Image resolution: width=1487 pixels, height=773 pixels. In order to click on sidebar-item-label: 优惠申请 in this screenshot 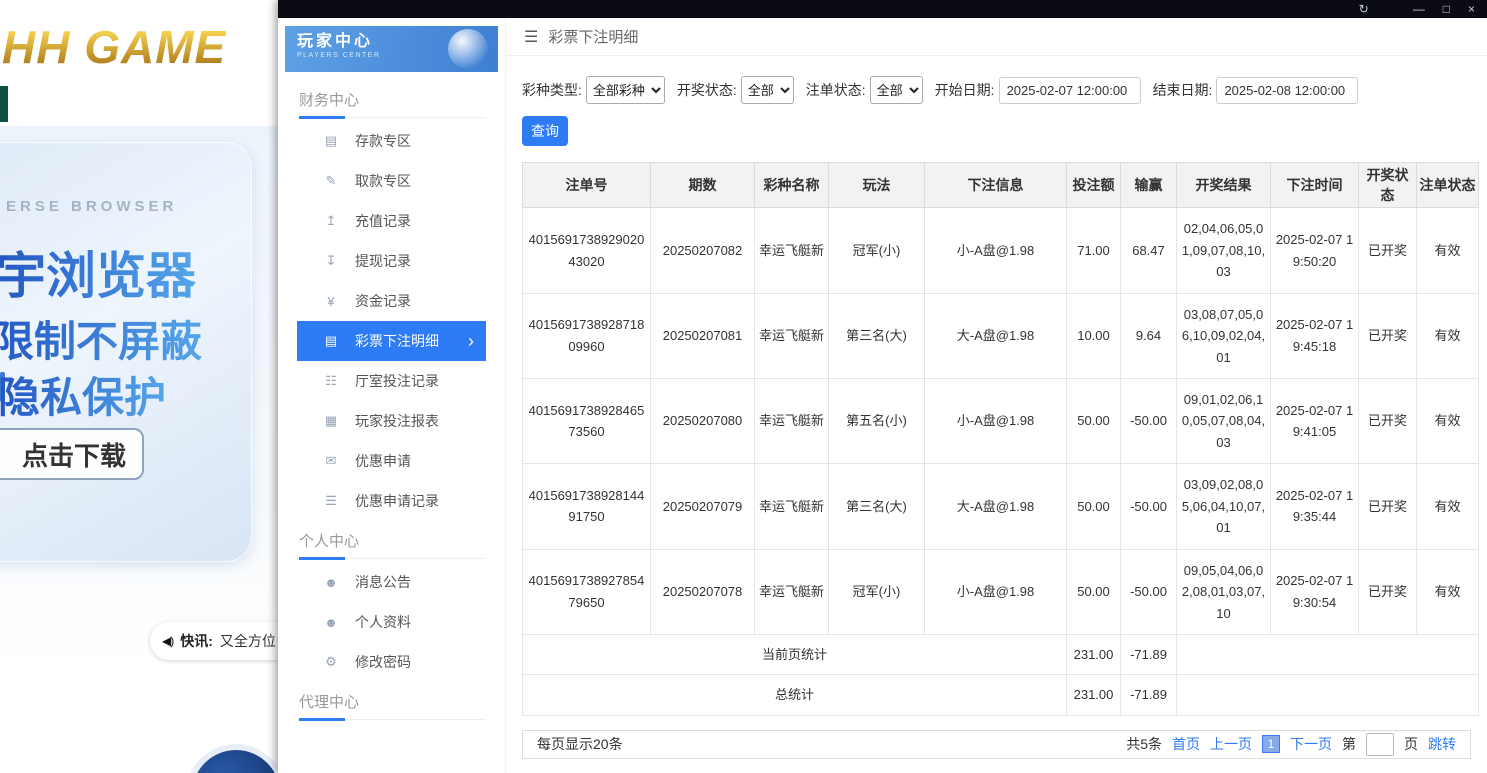, I will do `click(383, 461)`.